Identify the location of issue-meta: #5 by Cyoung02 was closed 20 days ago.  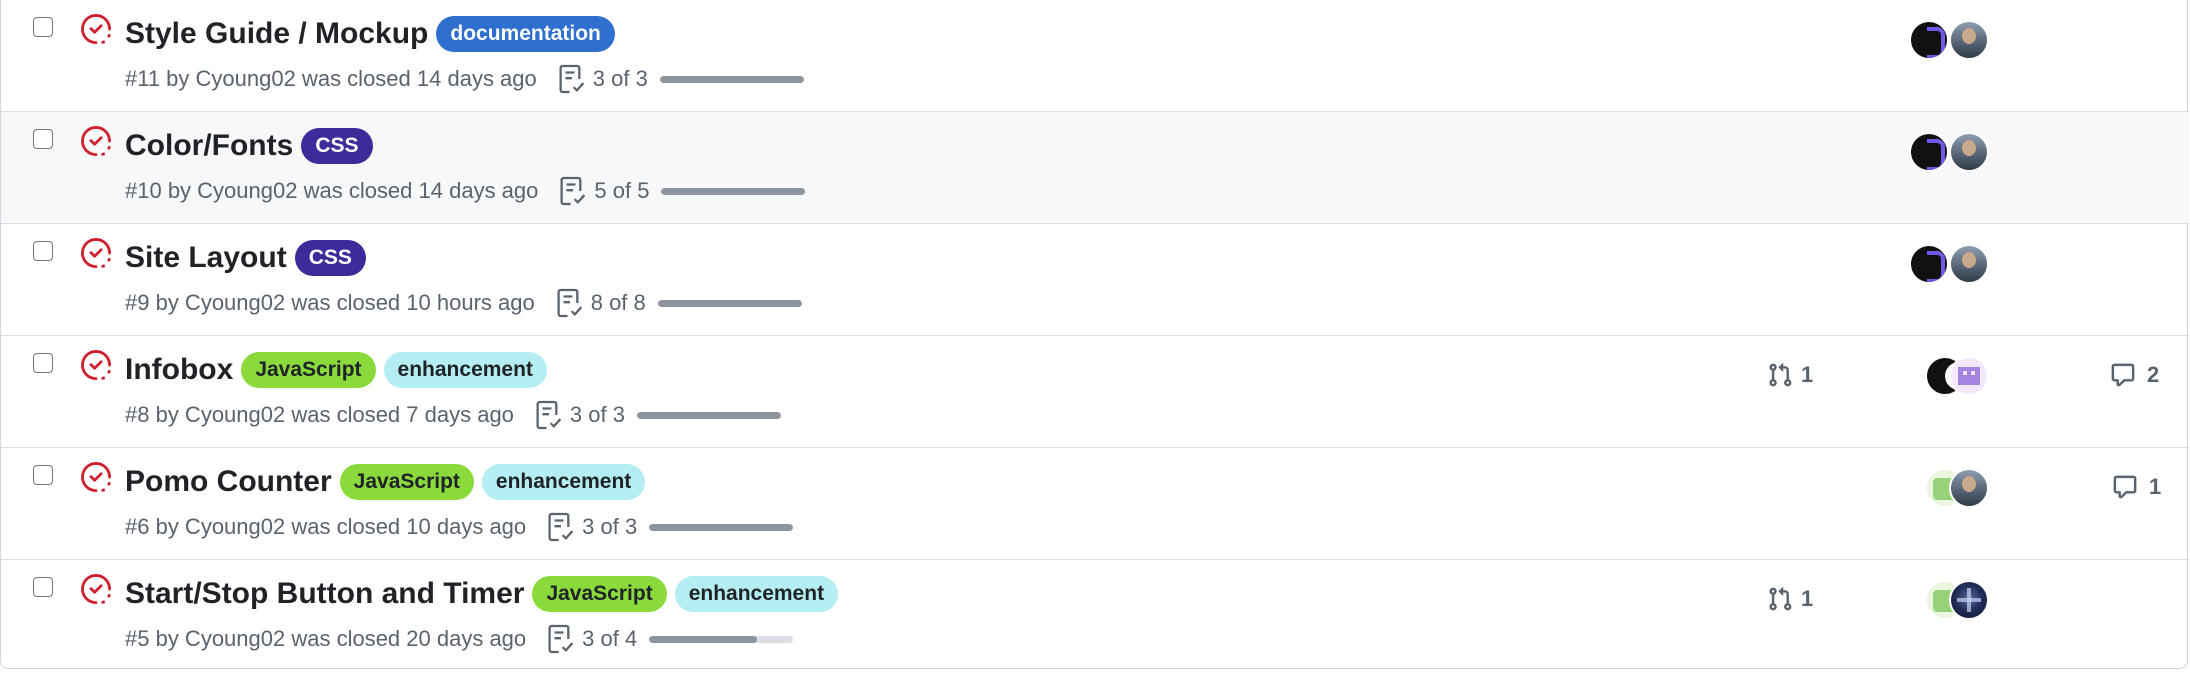
(326, 638).